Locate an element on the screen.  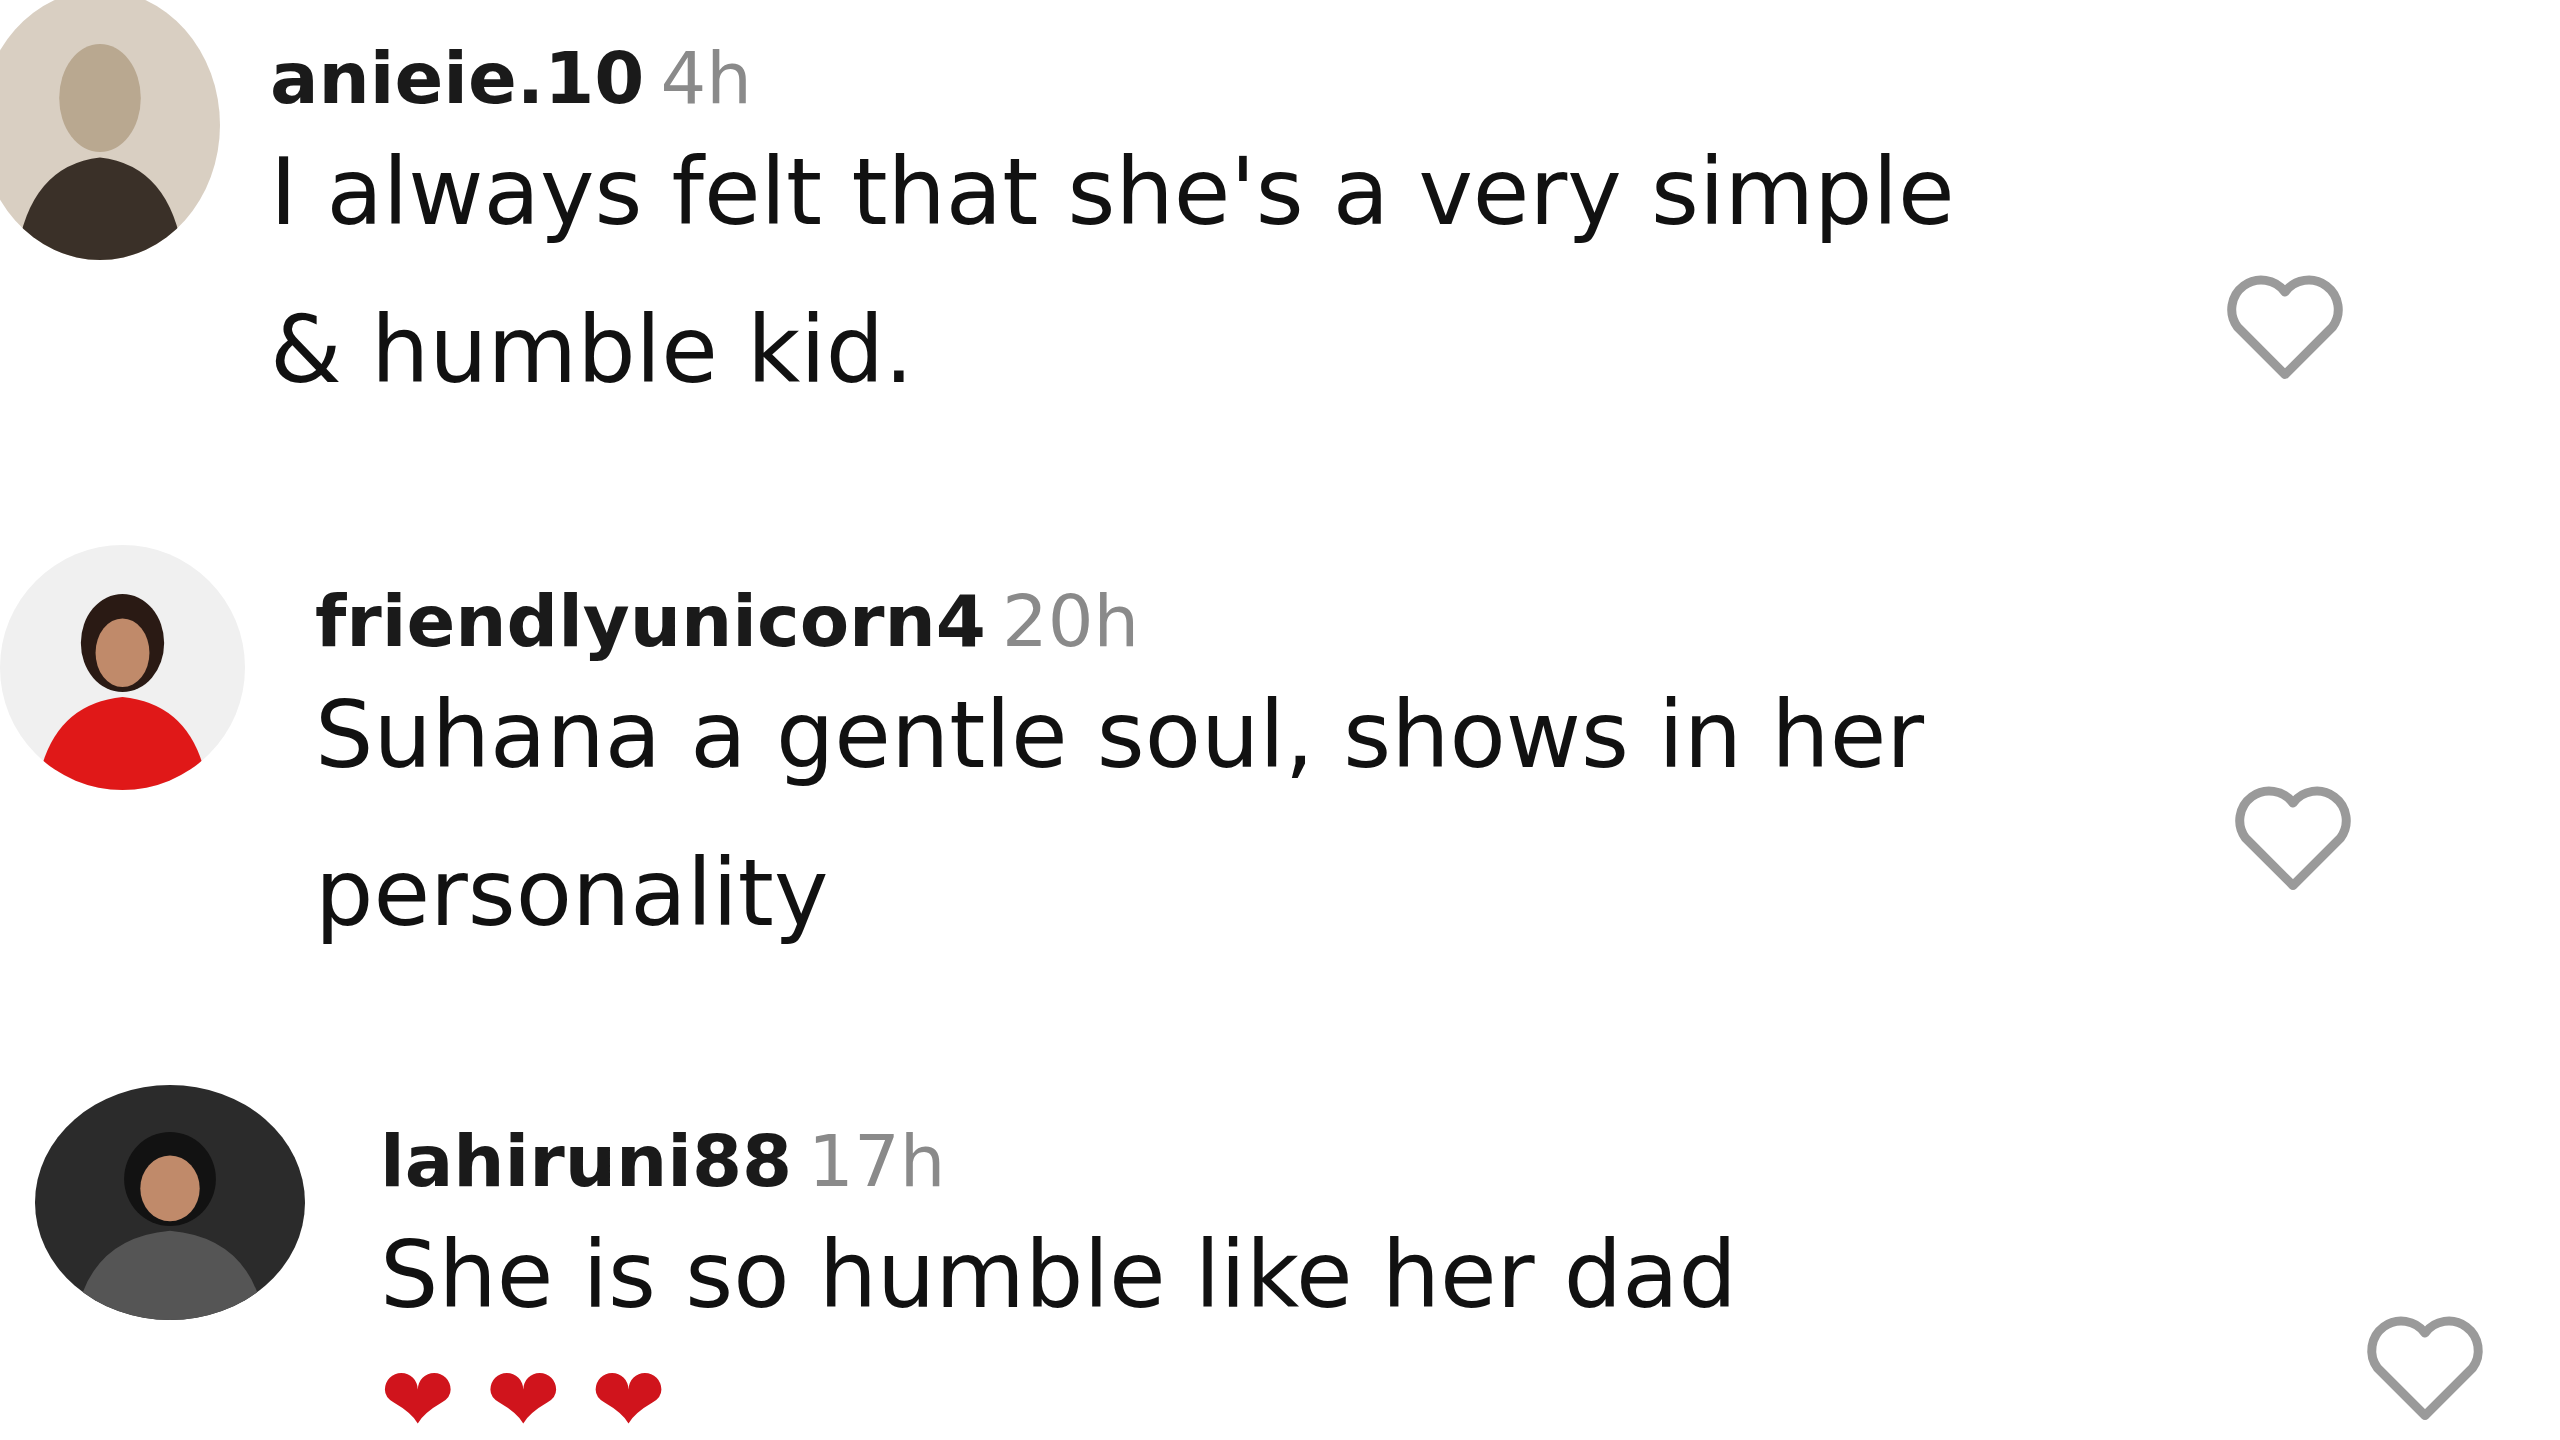
comment-text: I always felt that she's a very simple & humble kid. is located at coordinates (1113, 272).